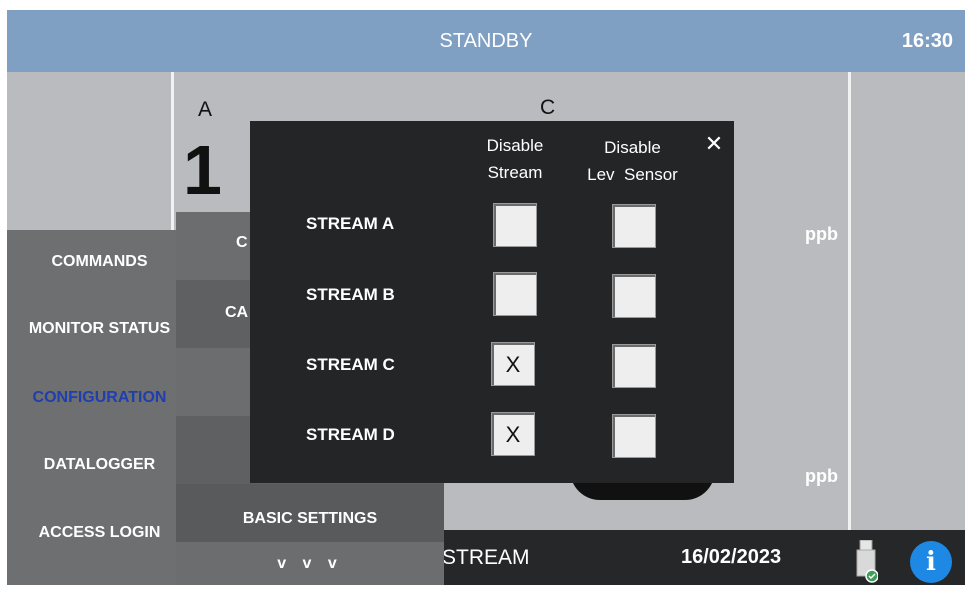 Image resolution: width=965 pixels, height=589 pixels. I want to click on row-label-stream-c: STREAM C, so click(350, 364).